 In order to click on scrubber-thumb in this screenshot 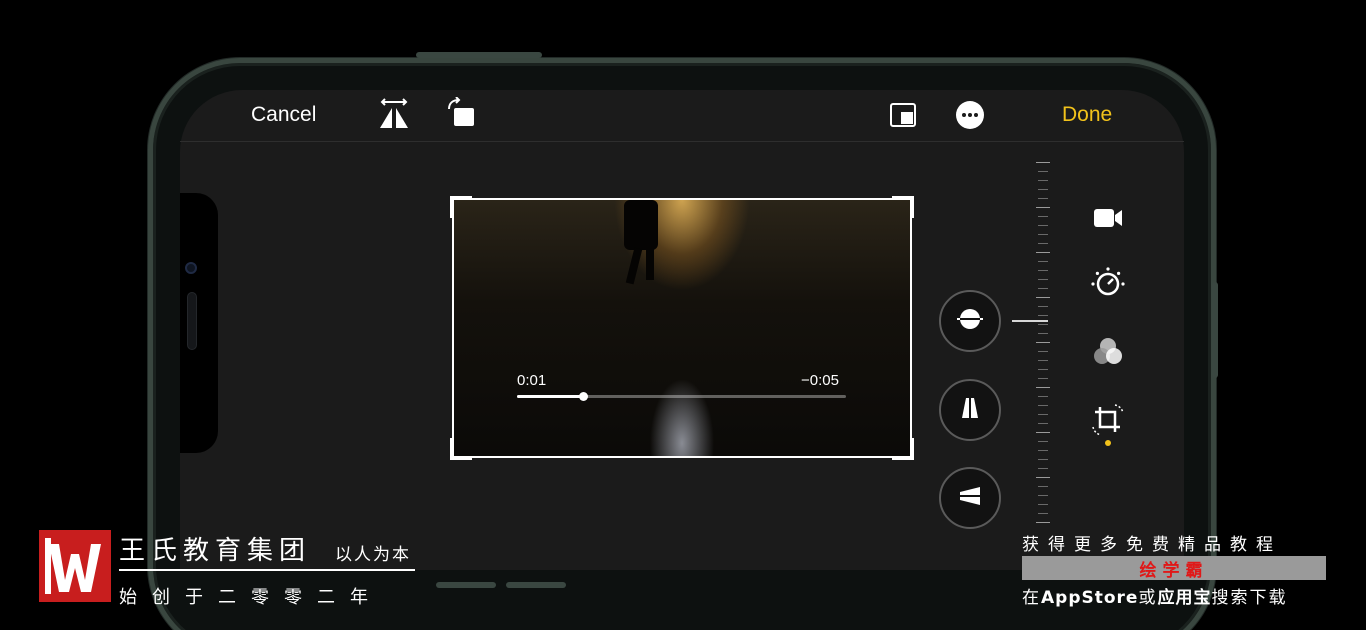, I will do `click(583, 396)`.